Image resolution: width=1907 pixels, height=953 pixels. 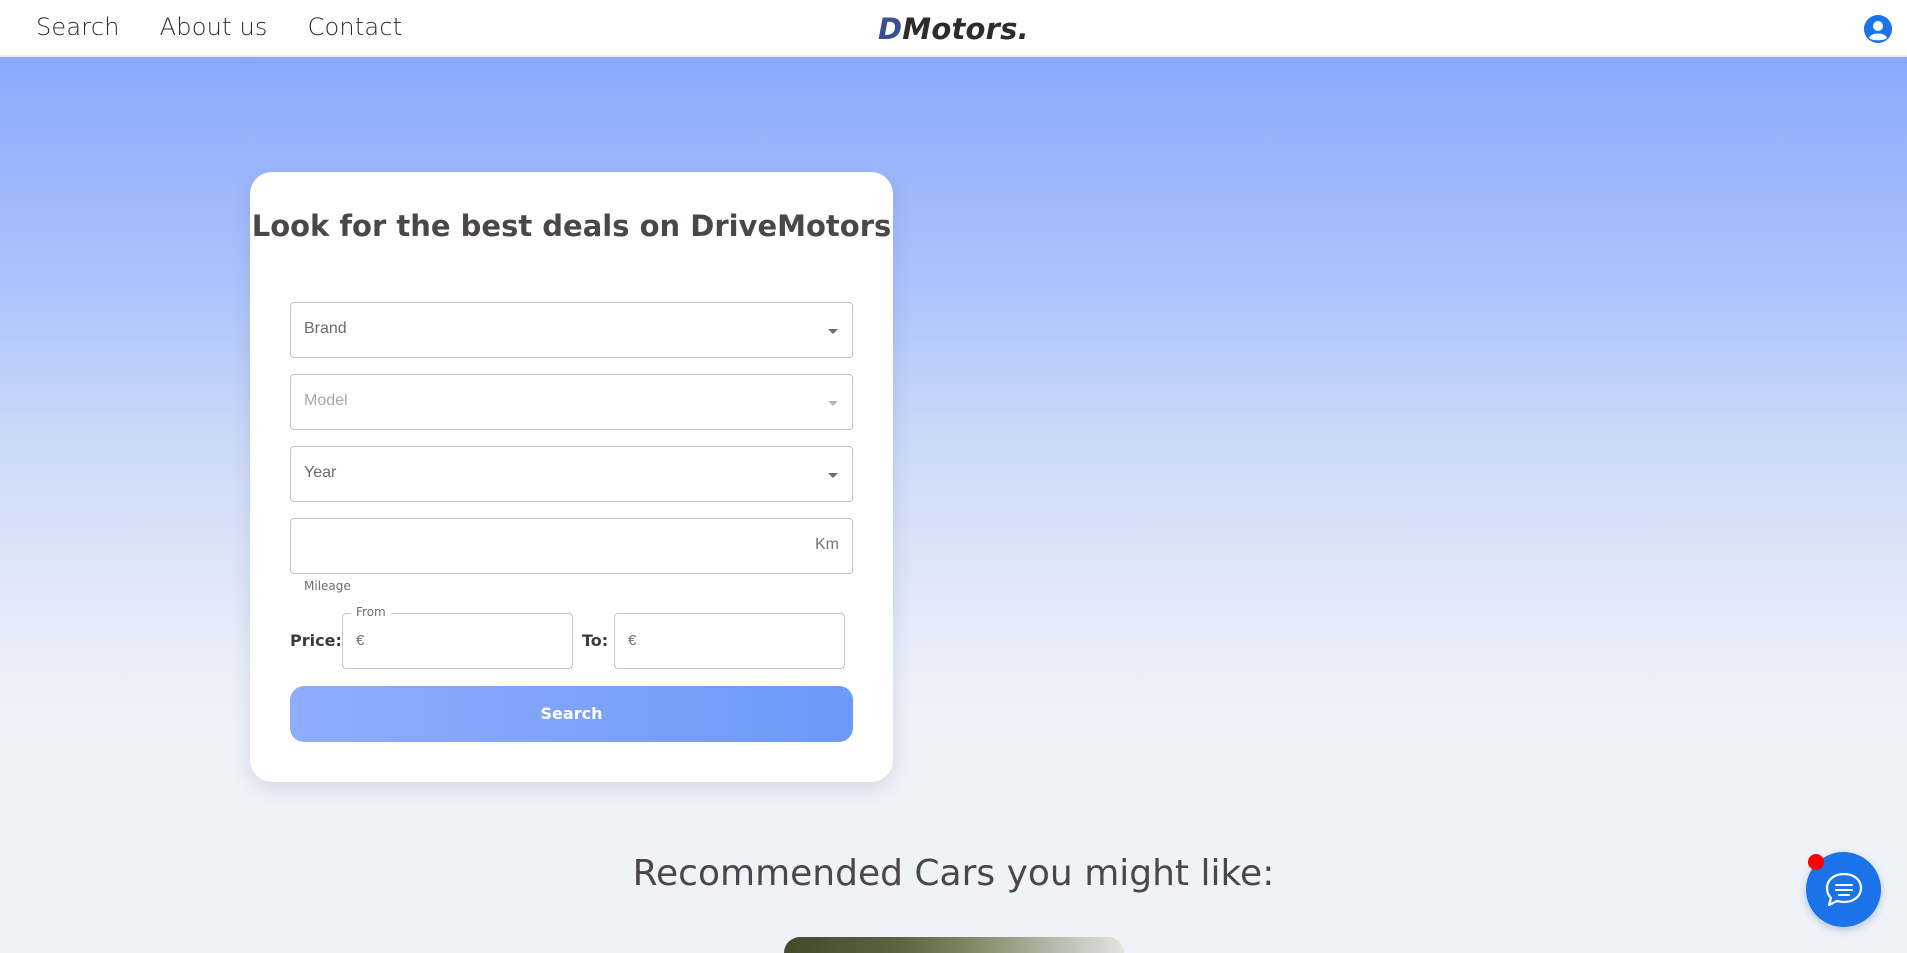 What do you see at coordinates (1878, 29) in the screenshot?
I see `user-profile-icon` at bounding box center [1878, 29].